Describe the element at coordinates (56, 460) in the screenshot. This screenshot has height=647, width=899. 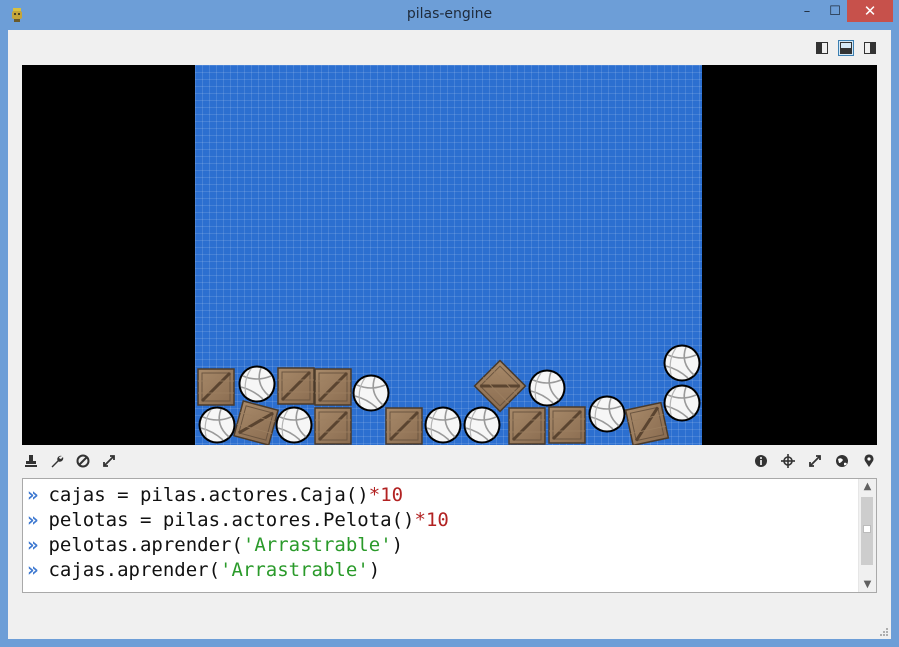
I see `wrench-icon` at that location.